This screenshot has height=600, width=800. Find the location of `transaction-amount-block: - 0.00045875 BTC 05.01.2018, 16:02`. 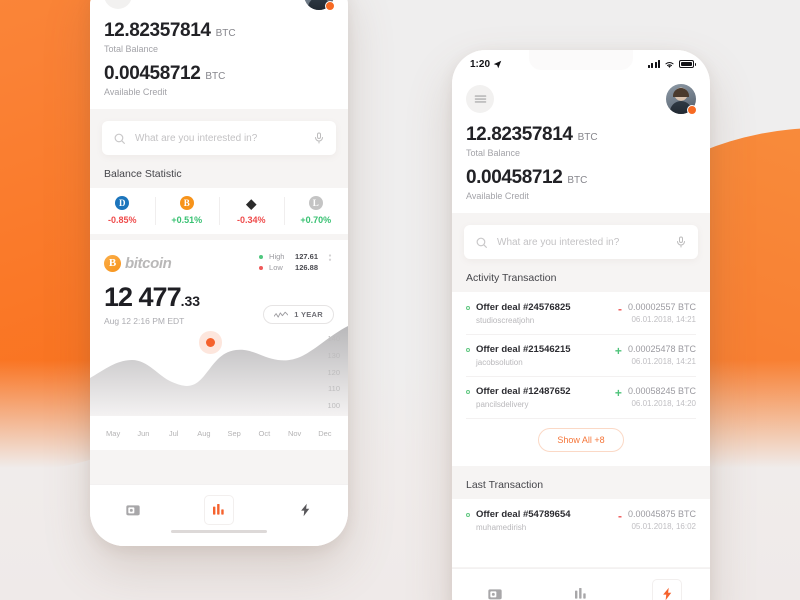

transaction-amount-block: - 0.00045875 BTC 05.01.2018, 16:02 is located at coordinates (657, 520).